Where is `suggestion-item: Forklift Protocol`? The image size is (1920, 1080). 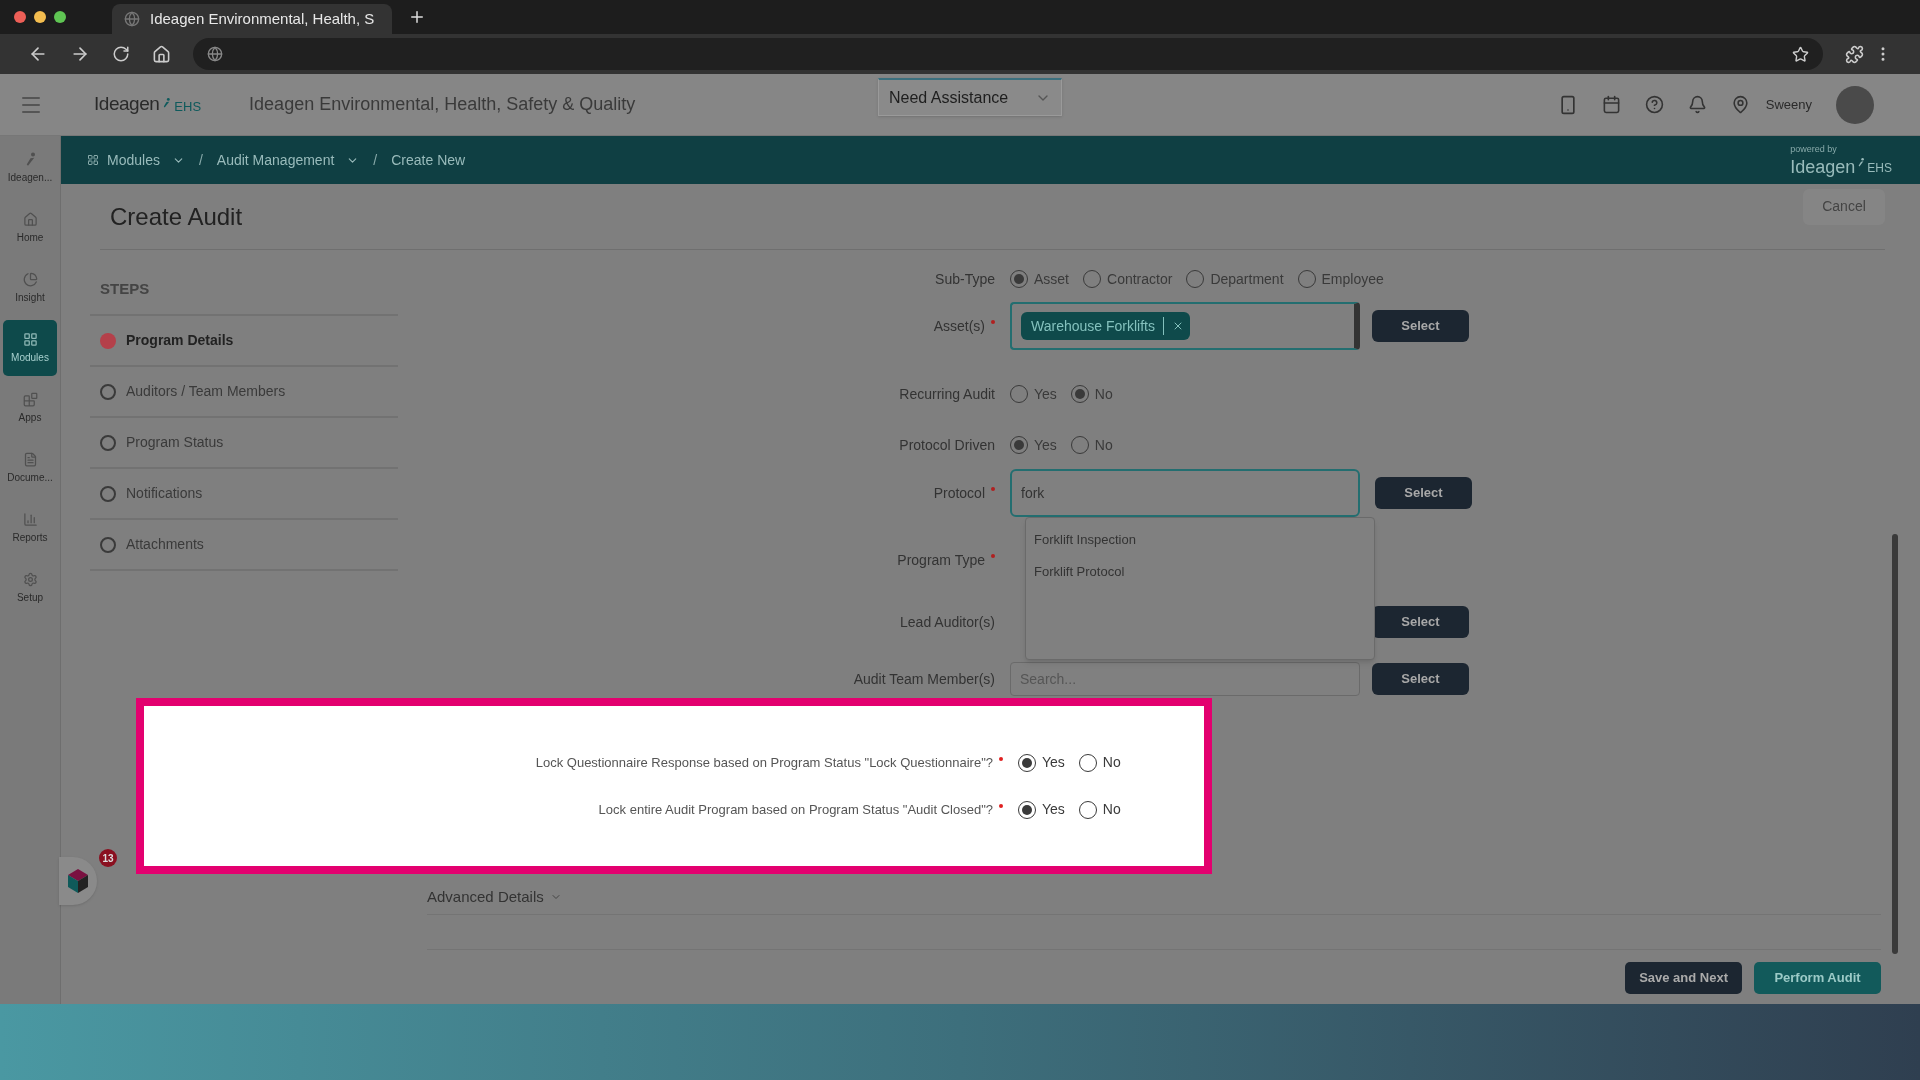
suggestion-item: Forklift Protocol is located at coordinates (1200, 572).